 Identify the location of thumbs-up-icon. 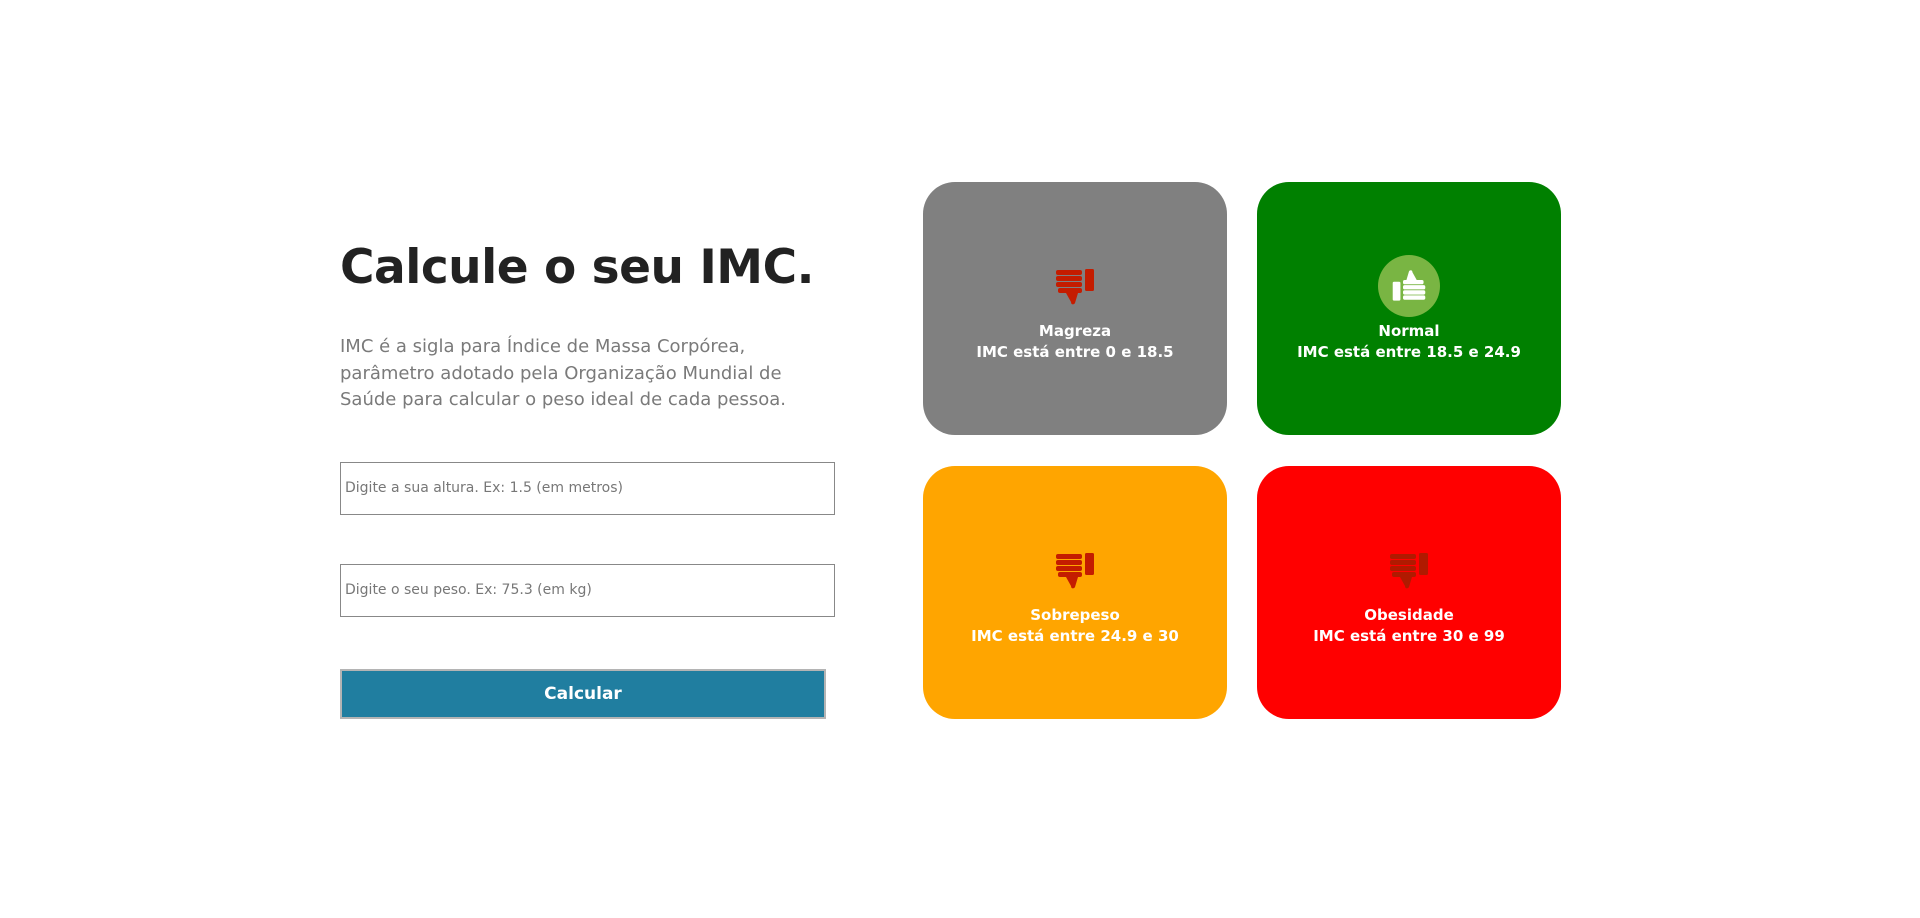
(1409, 285).